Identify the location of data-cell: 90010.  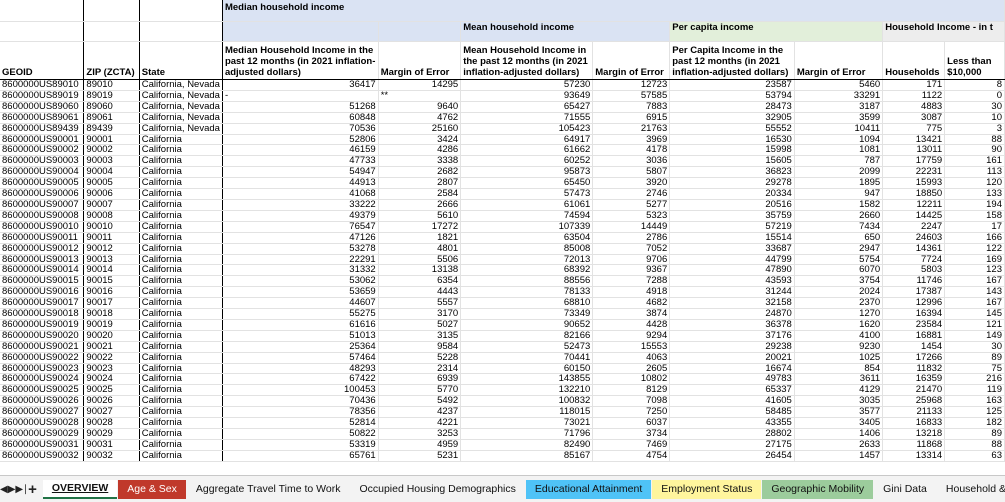
(111, 227).